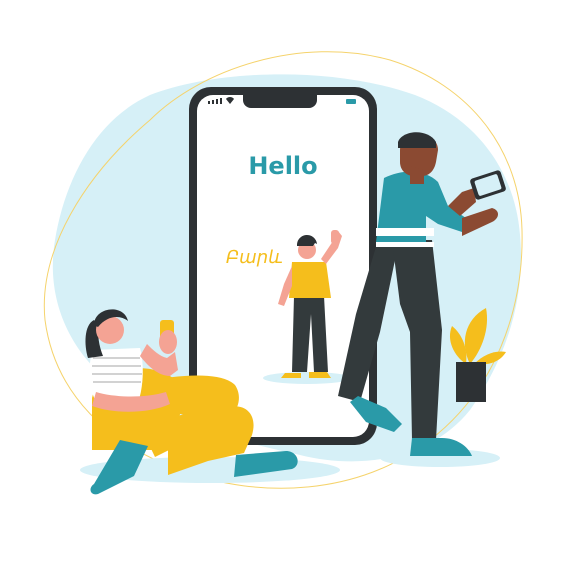 The width and height of the screenshot is (568, 568). I want to click on phone-notch, so click(280, 101).